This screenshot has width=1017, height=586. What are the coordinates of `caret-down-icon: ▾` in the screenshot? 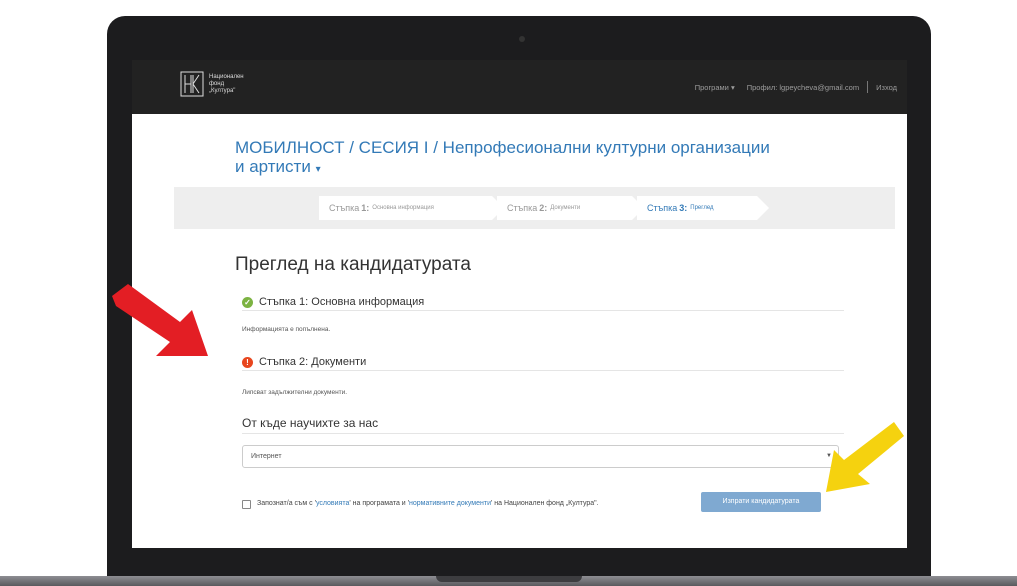 It's located at (318, 169).